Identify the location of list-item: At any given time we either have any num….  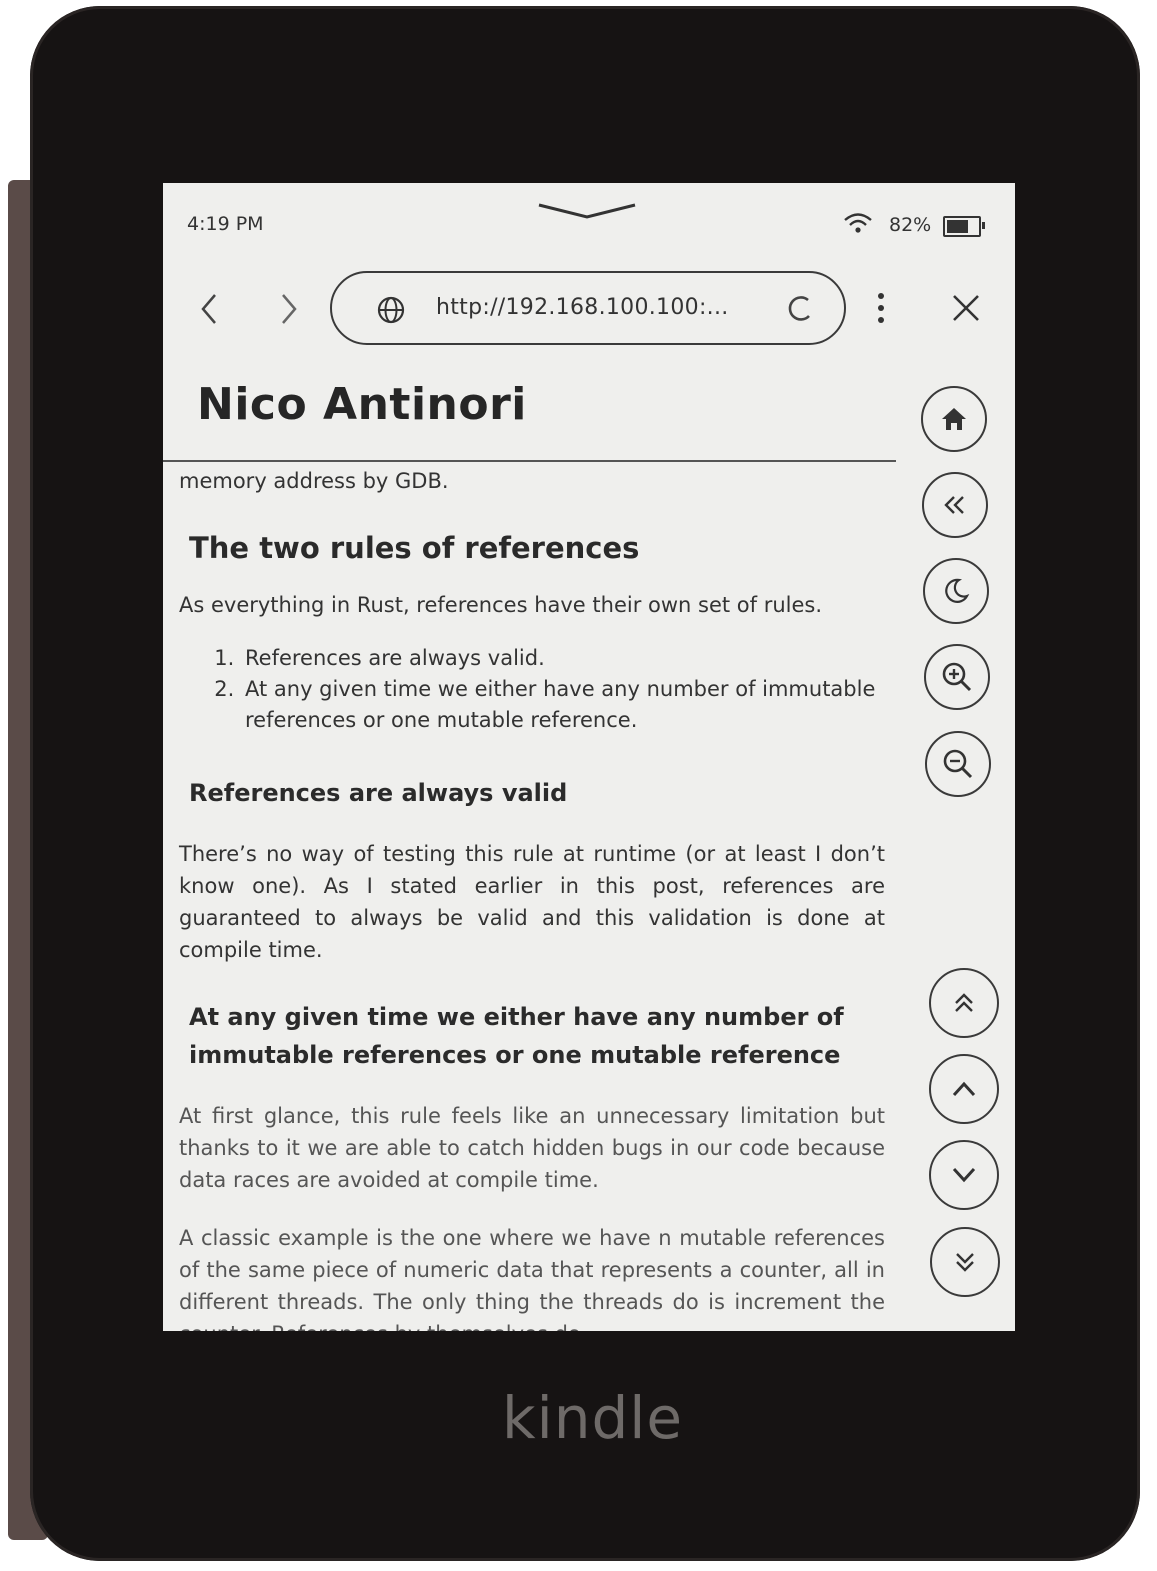
(563, 705).